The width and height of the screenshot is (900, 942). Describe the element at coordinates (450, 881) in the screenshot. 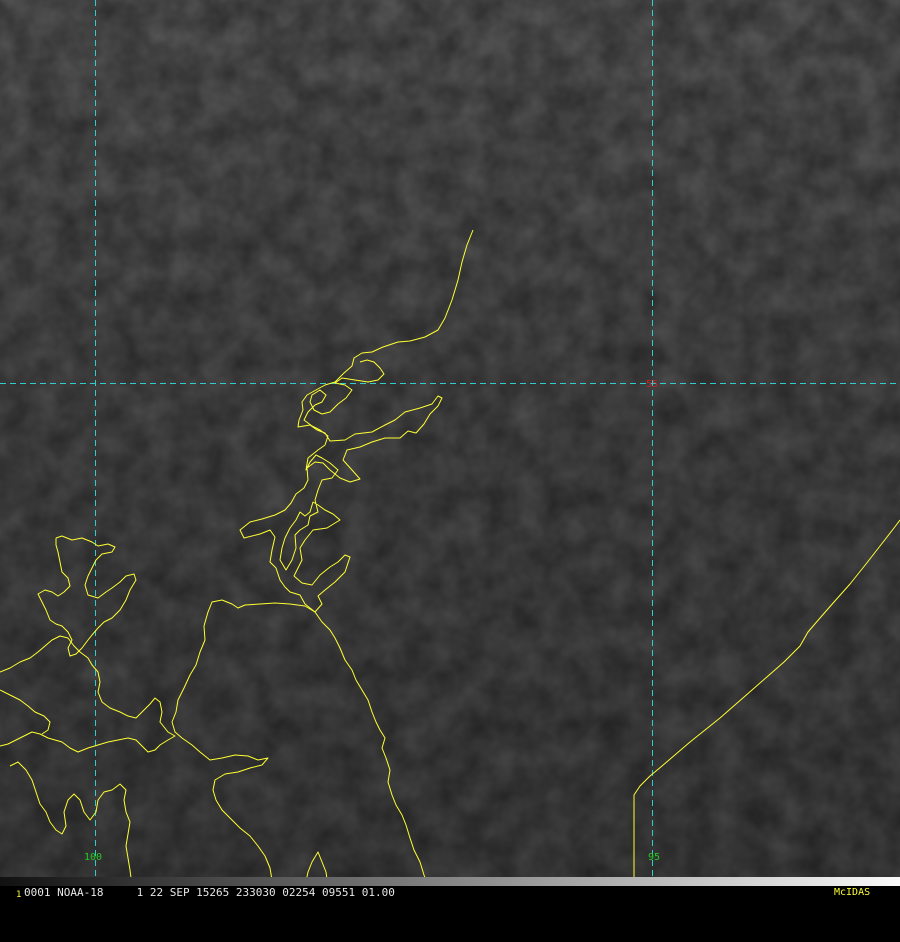

I see `grayscale-bar` at that location.